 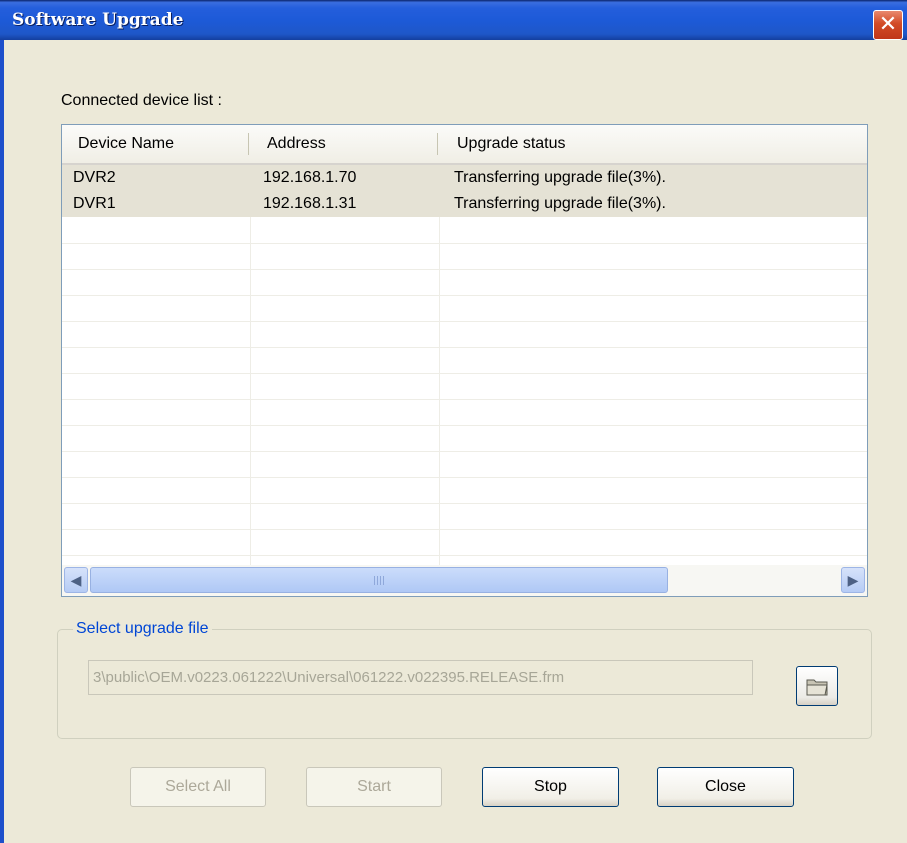 I want to click on start-button: Start, so click(x=374, y=787).